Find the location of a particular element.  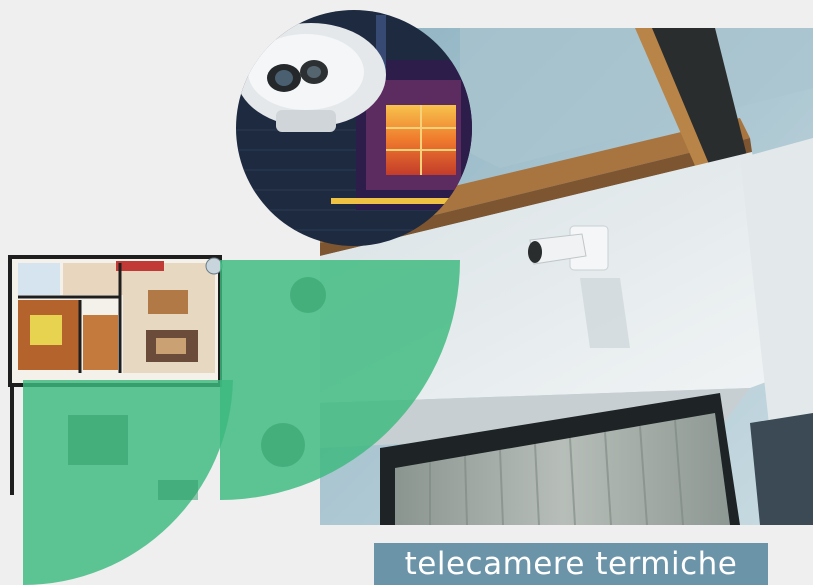

caption-label: telecamere termiche is located at coordinates (571, 564).